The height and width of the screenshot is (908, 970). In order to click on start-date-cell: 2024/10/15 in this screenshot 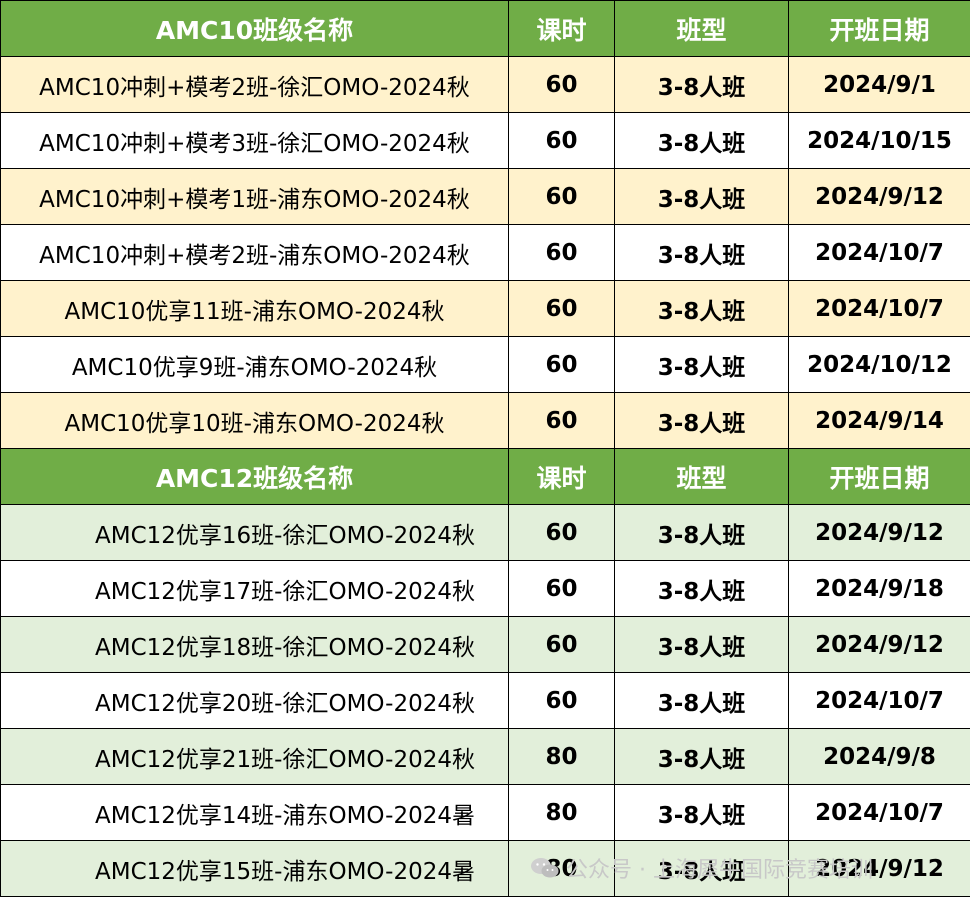, I will do `click(879, 140)`.